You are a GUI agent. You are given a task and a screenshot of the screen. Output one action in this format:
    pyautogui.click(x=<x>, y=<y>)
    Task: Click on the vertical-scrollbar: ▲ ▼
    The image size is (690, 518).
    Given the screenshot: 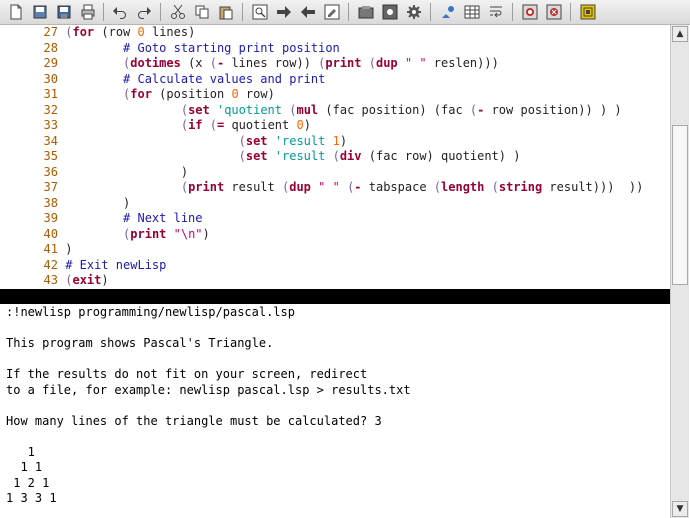 What is the action you would take?
    pyautogui.click(x=679, y=271)
    